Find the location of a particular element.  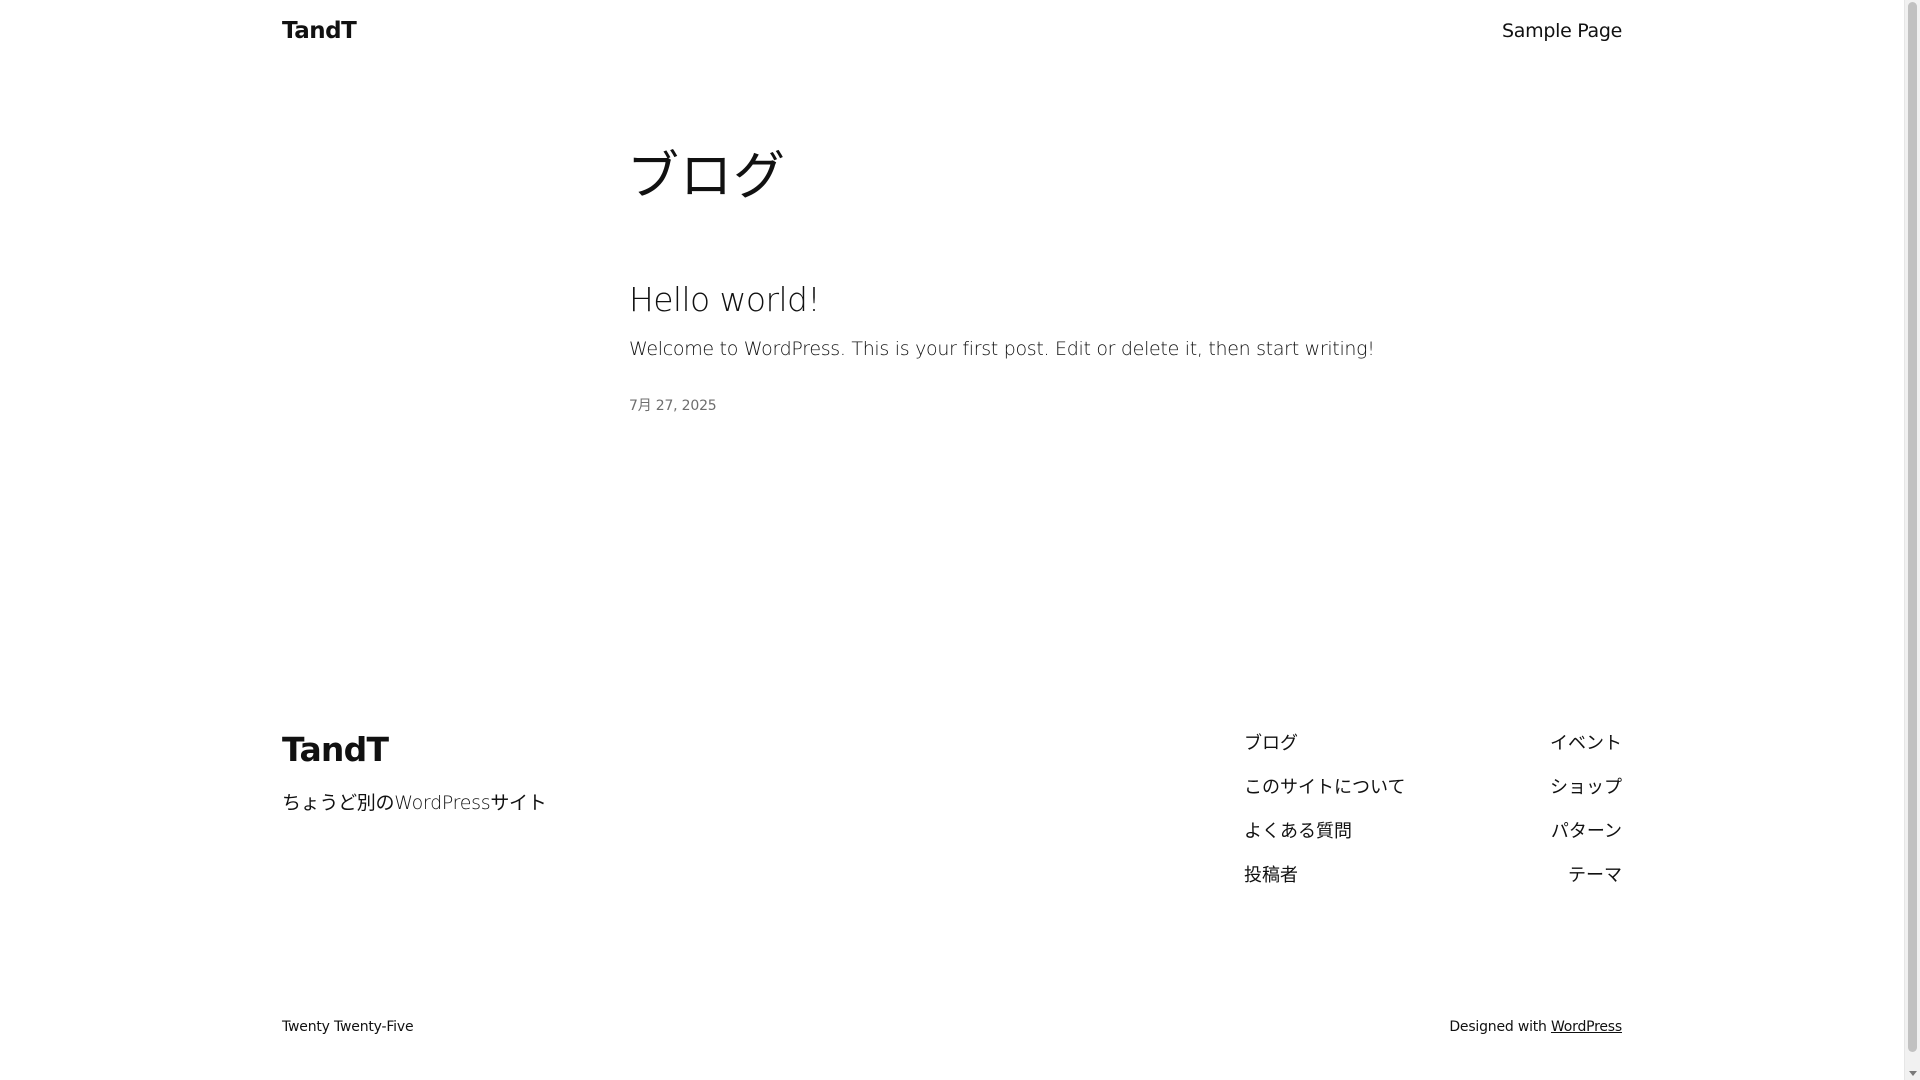

page-heading: ブログ is located at coordinates (707, 177).